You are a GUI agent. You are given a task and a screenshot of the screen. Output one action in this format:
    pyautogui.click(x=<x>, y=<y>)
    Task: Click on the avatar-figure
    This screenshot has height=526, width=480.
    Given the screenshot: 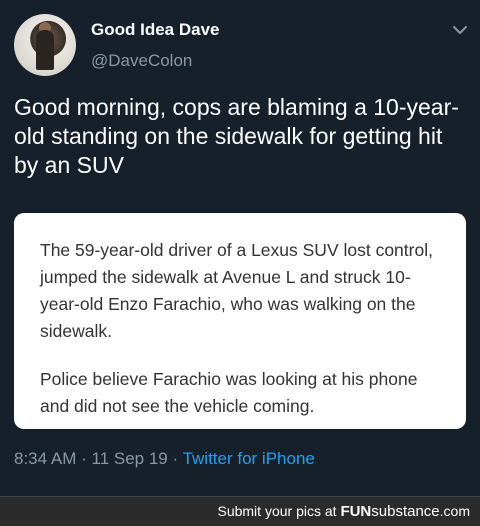 What is the action you would take?
    pyautogui.click(x=45, y=50)
    